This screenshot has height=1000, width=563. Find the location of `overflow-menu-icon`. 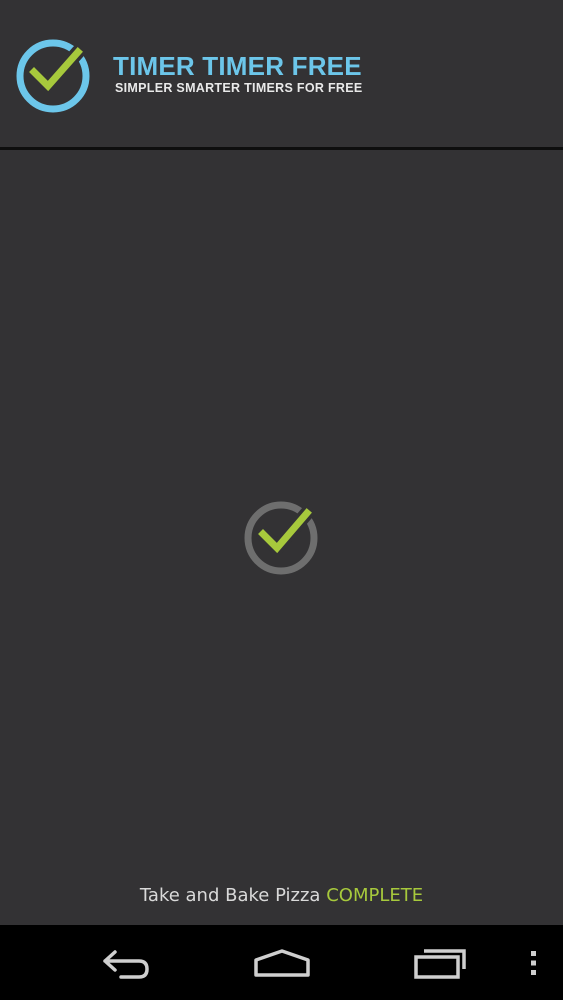

overflow-menu-icon is located at coordinates (533, 962).